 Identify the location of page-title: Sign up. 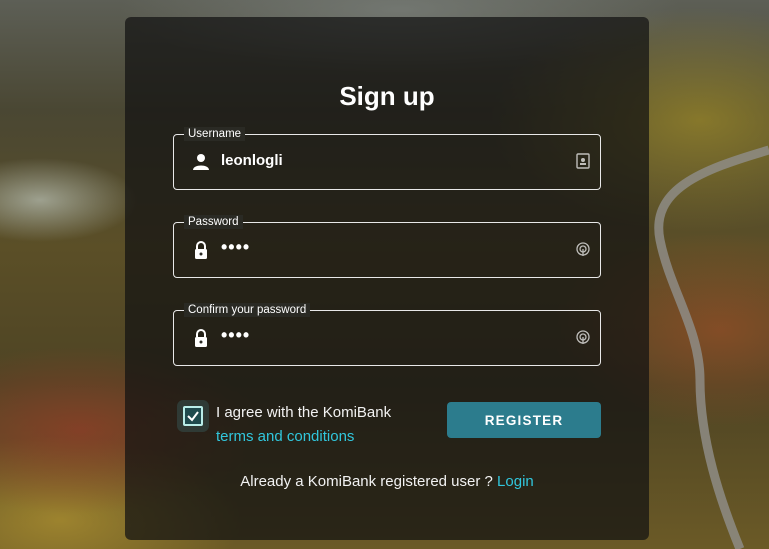
(387, 96).